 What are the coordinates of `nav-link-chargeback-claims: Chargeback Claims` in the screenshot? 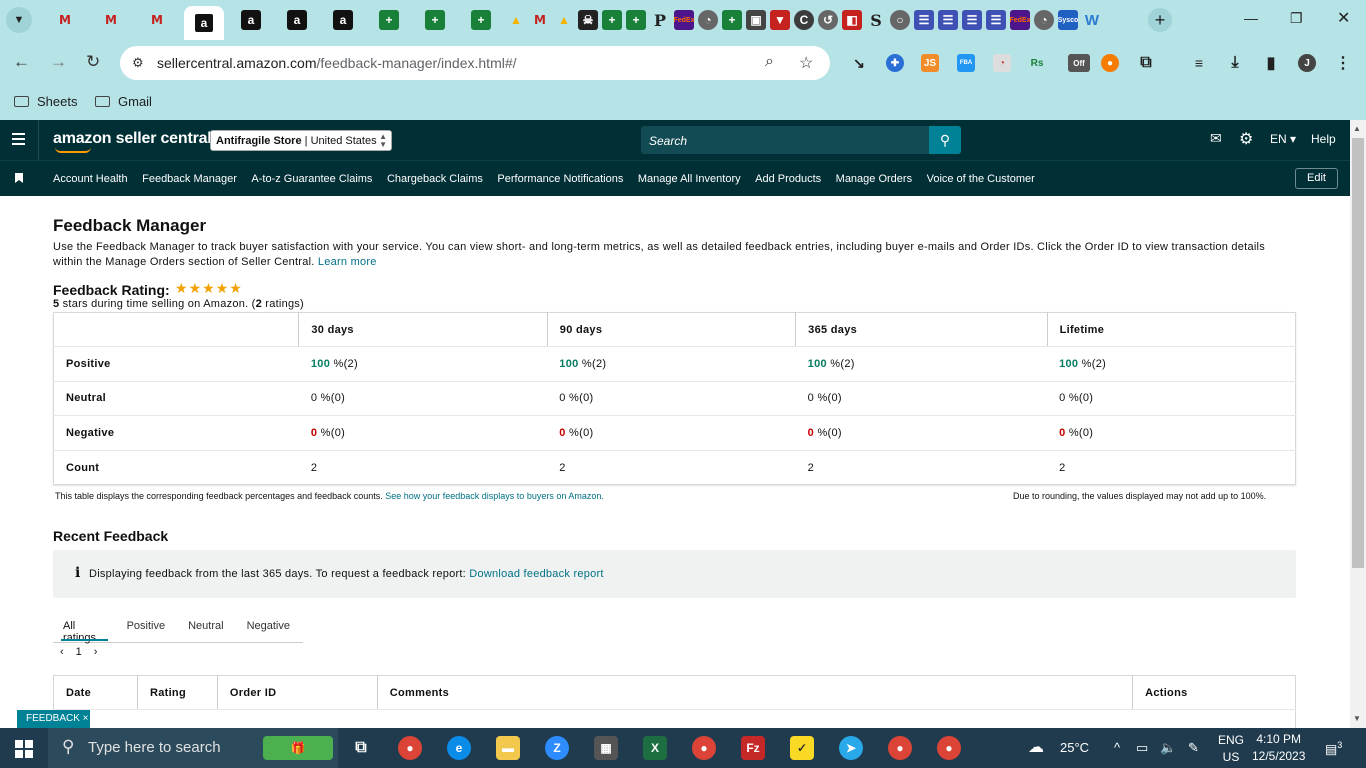 It's located at (435, 179).